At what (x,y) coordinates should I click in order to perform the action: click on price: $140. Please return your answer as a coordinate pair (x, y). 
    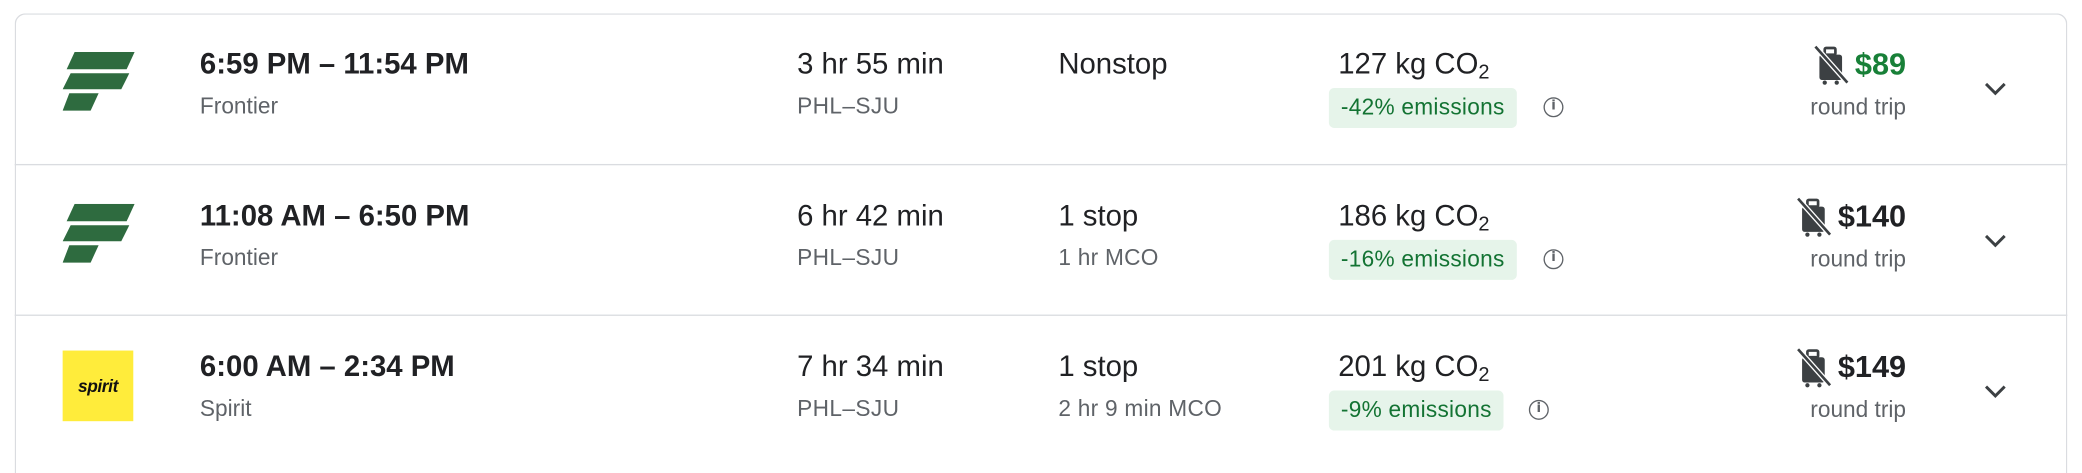
    Looking at the image, I should click on (1872, 215).